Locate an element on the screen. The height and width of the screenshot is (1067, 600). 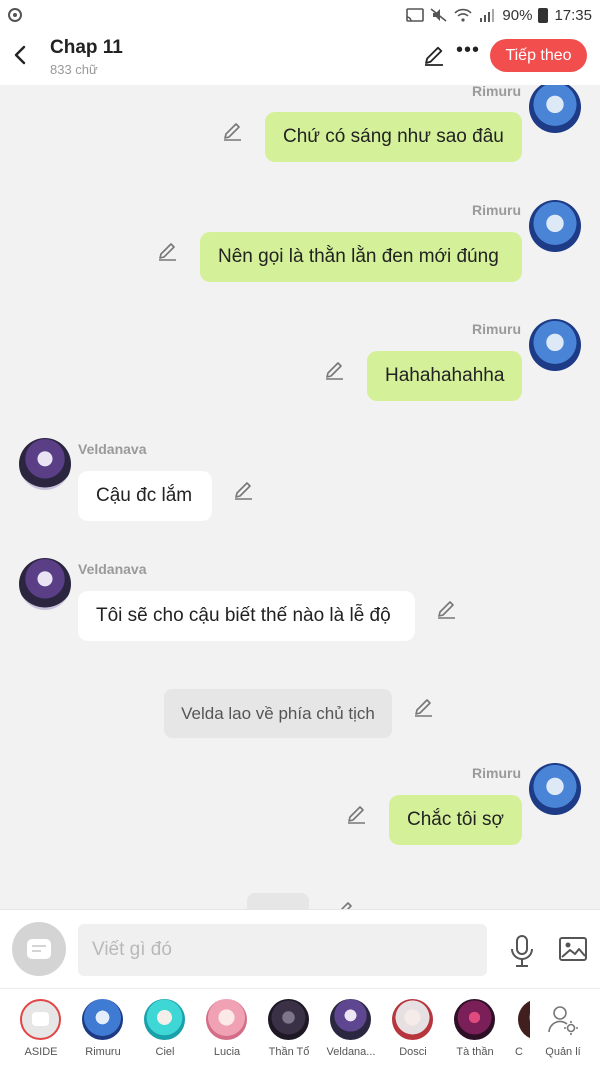
character-name: Rimuru is located at coordinates (103, 1052).